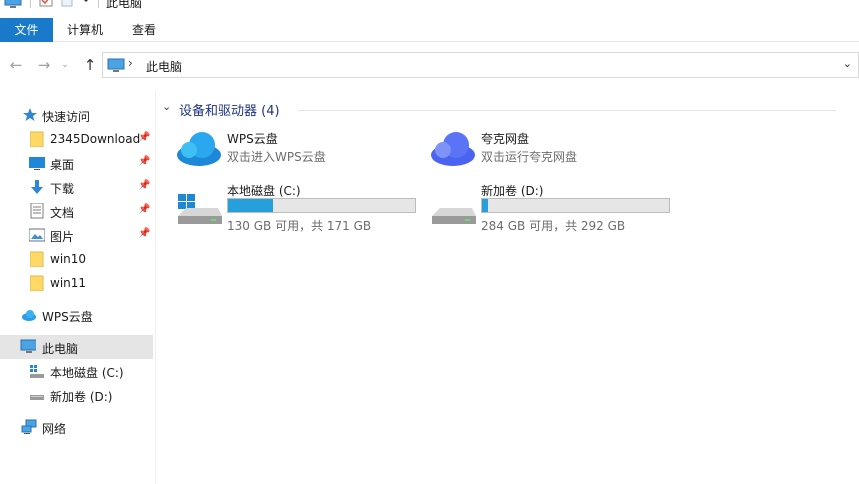 Image resolution: width=859 pixels, height=484 pixels. I want to click on network-icon, so click(29, 426).